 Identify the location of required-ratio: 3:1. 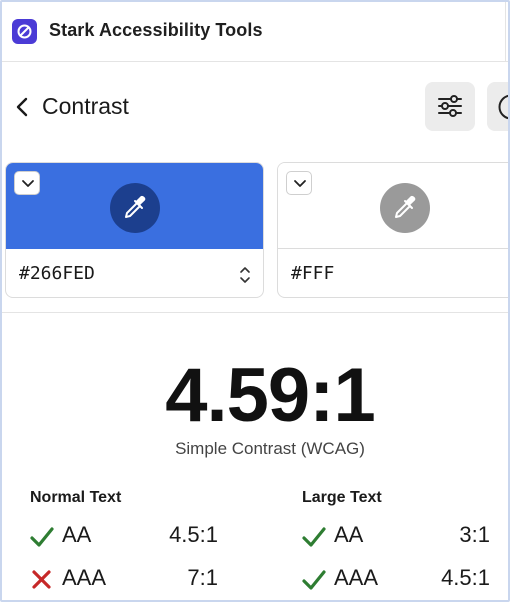
(474, 534).